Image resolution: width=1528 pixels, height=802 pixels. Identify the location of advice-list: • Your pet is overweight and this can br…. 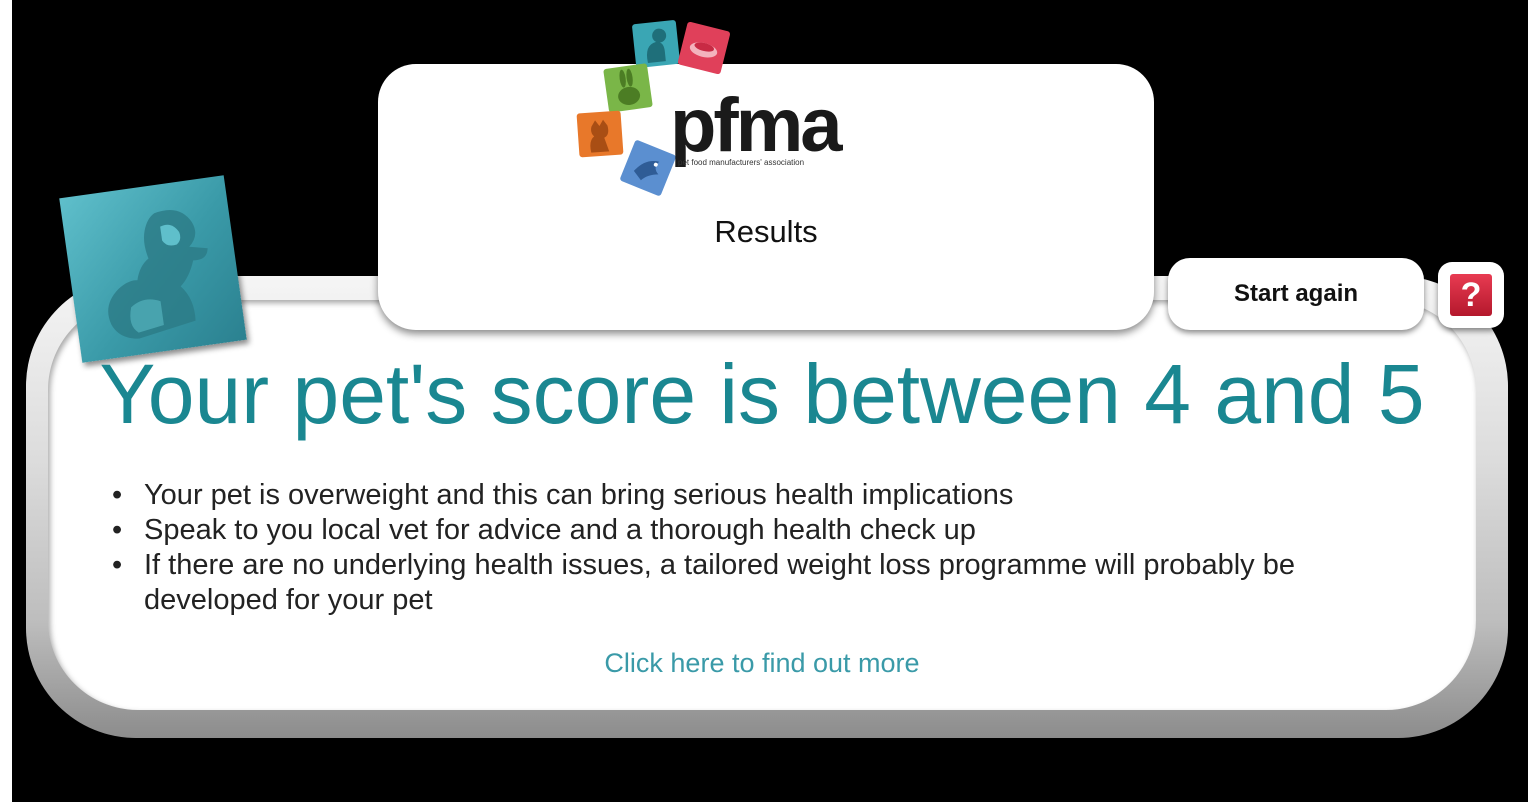
(762, 548).